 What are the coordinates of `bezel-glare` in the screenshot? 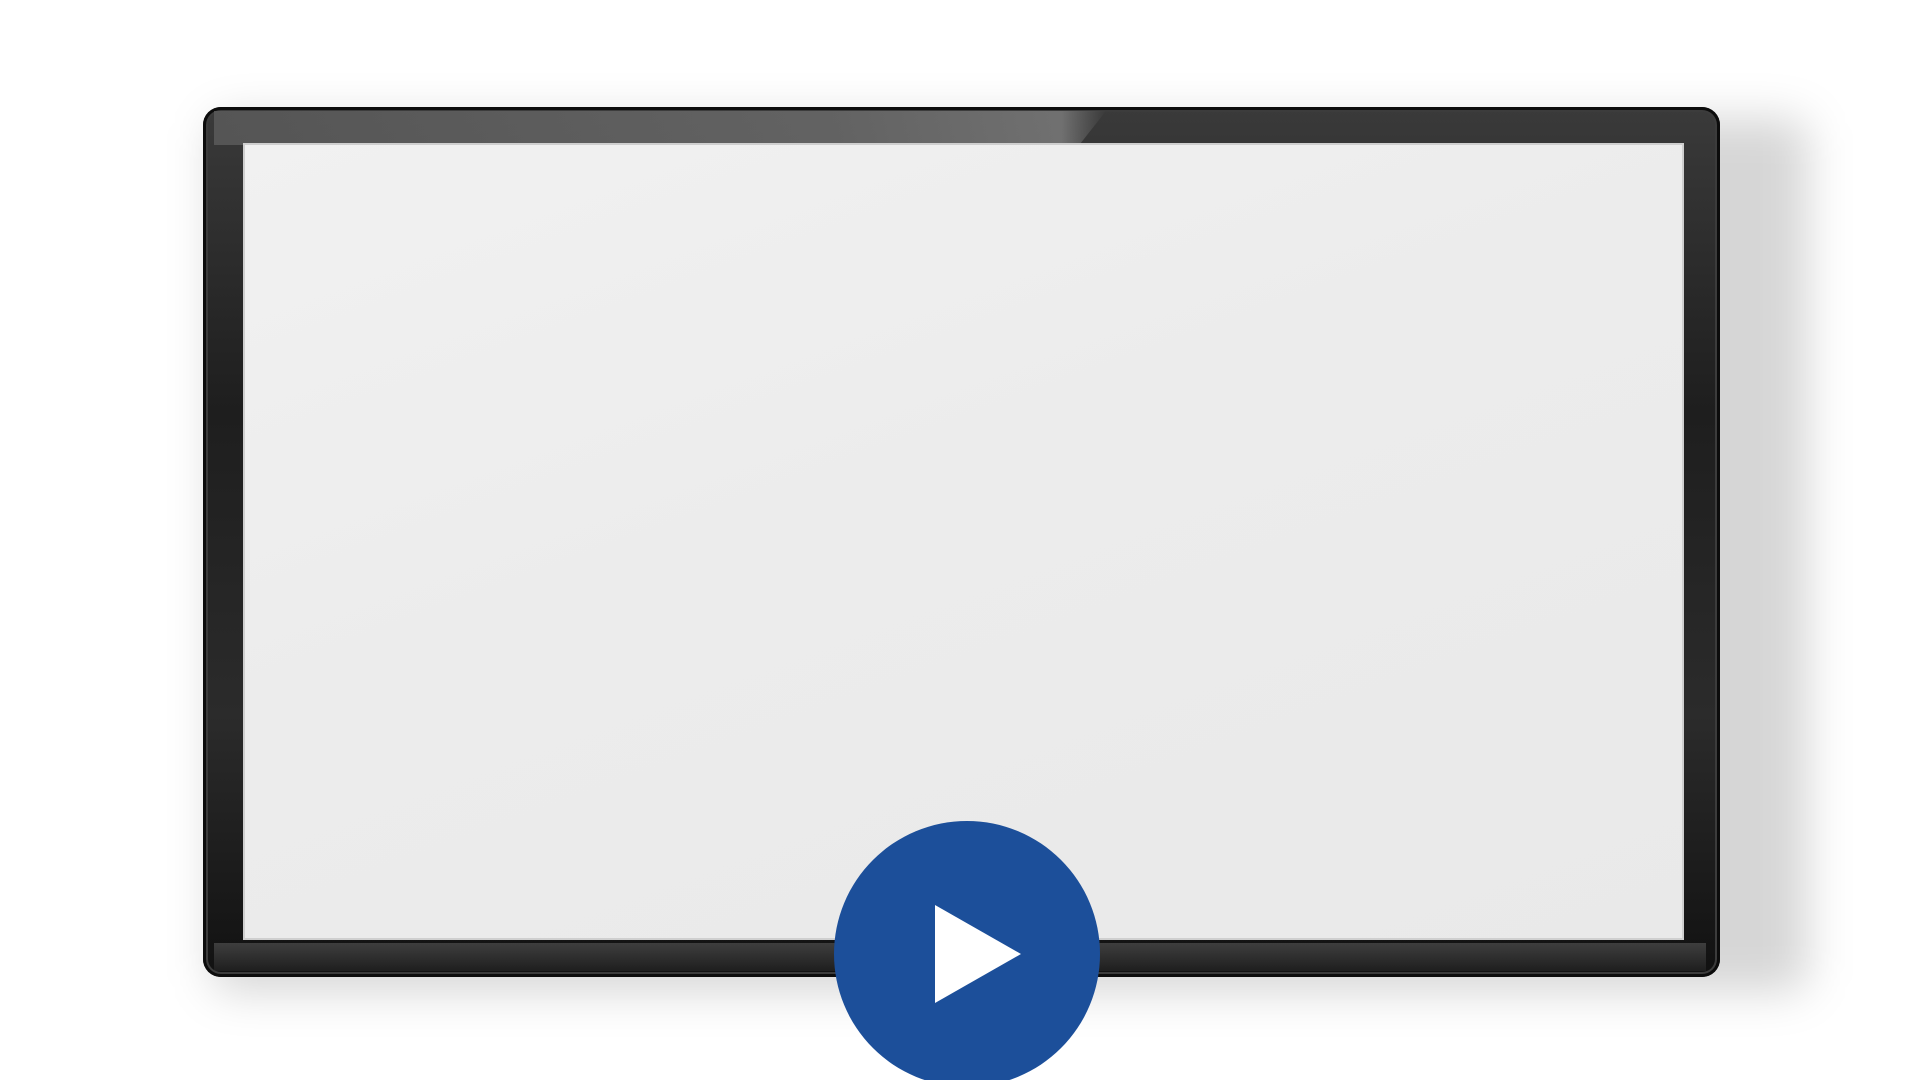 It's located at (660, 128).